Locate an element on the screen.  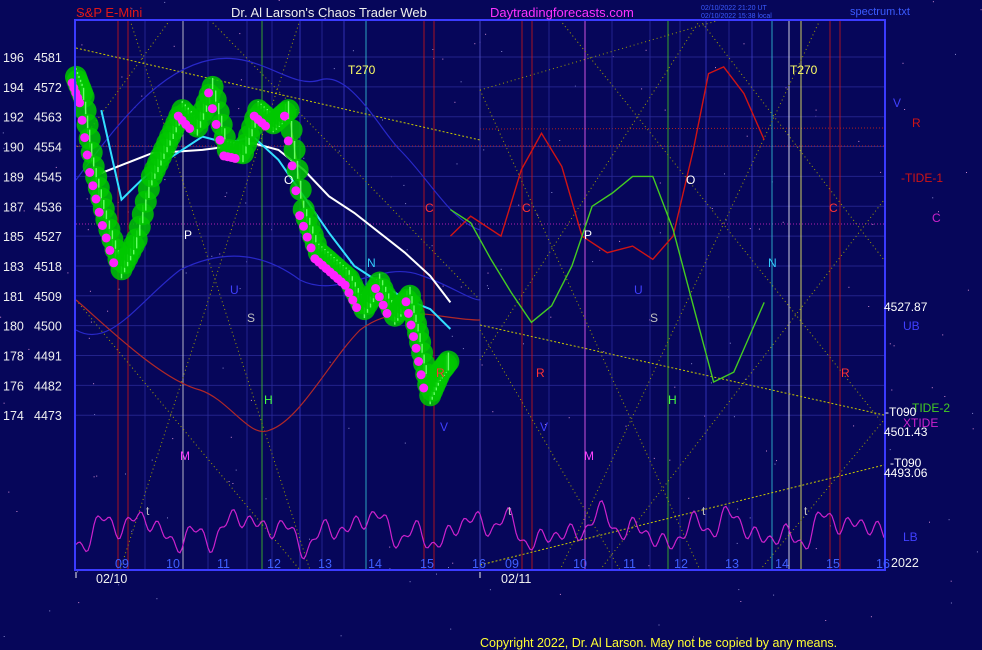
y-label-price: 4509 is located at coordinates (48, 297).